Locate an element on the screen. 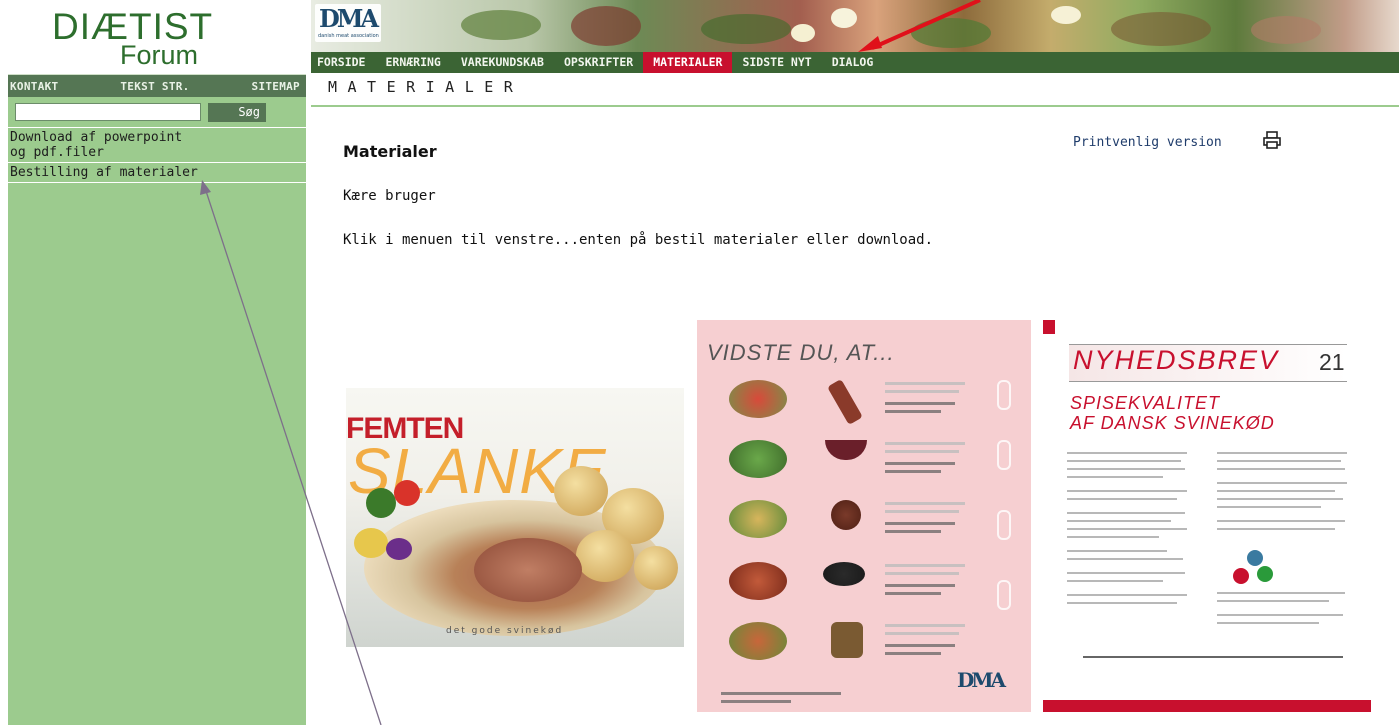  text-size-link: TEKST STR. is located at coordinates (154, 86).